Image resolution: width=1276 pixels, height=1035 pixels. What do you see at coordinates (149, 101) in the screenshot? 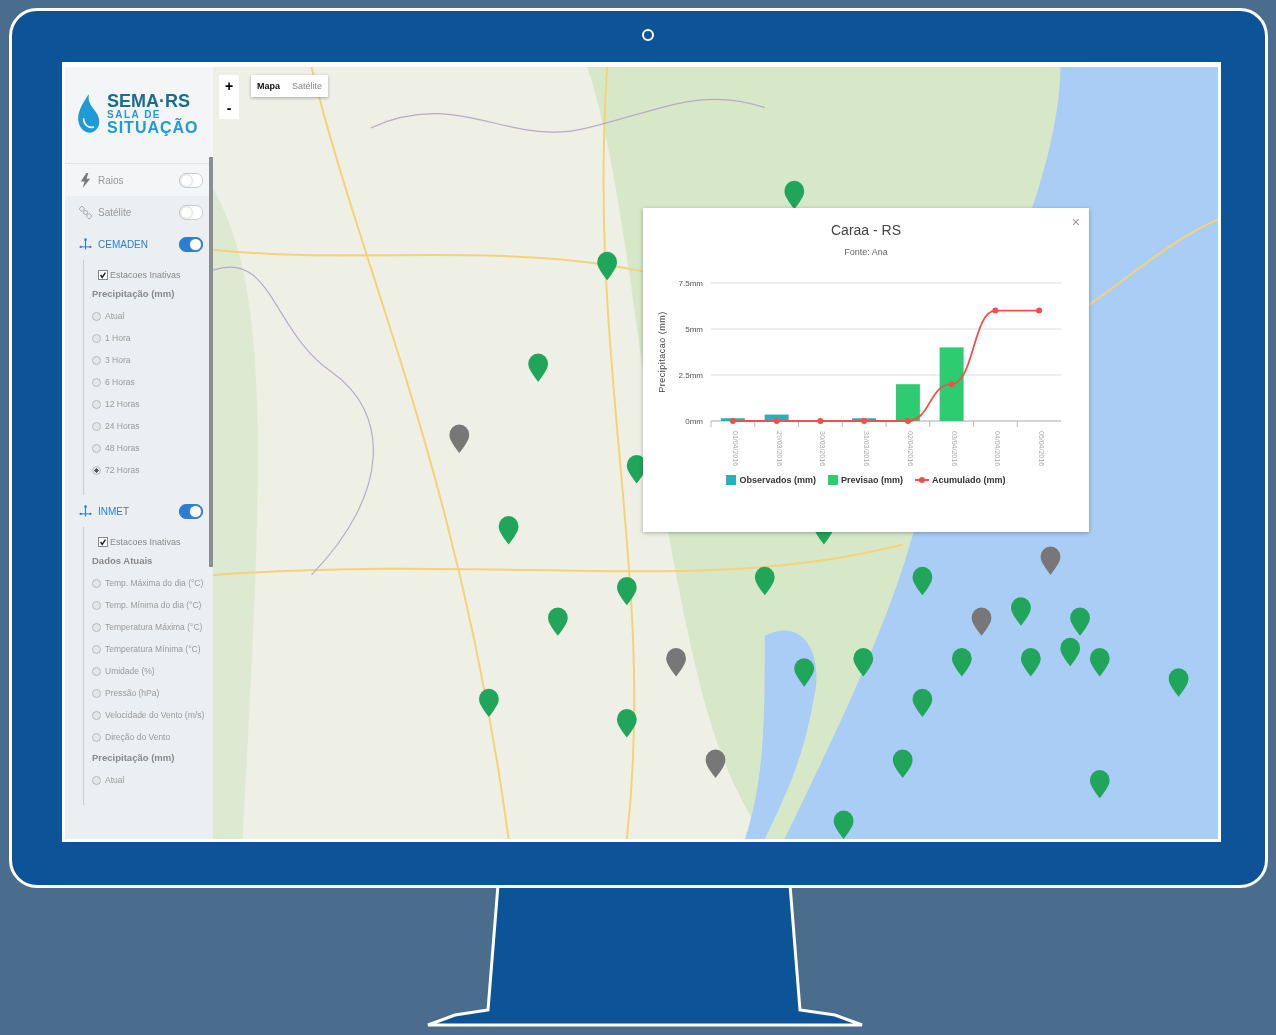
I see `brand-name: SEMA·RS` at bounding box center [149, 101].